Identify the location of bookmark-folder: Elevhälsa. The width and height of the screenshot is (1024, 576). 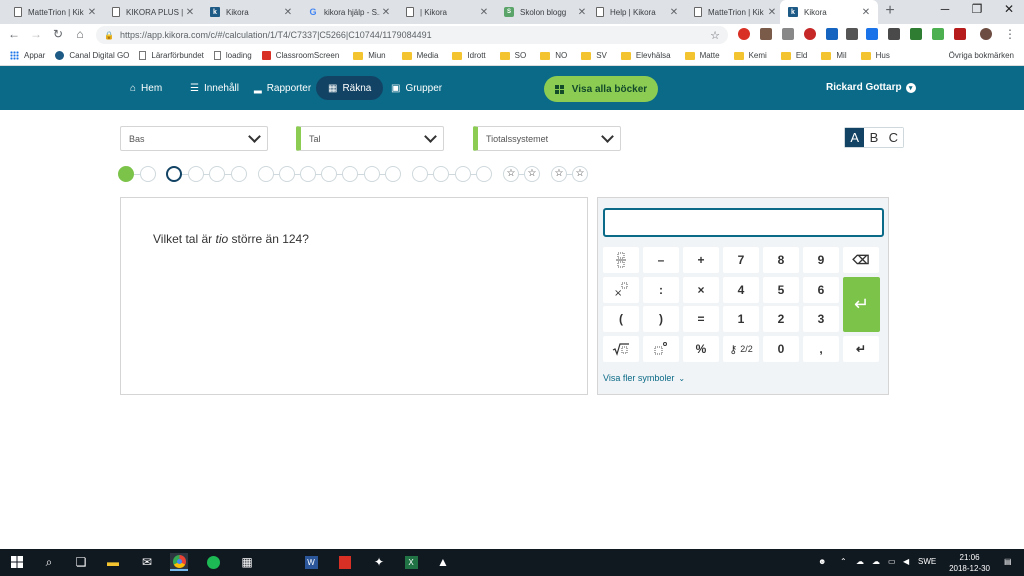
(645, 55).